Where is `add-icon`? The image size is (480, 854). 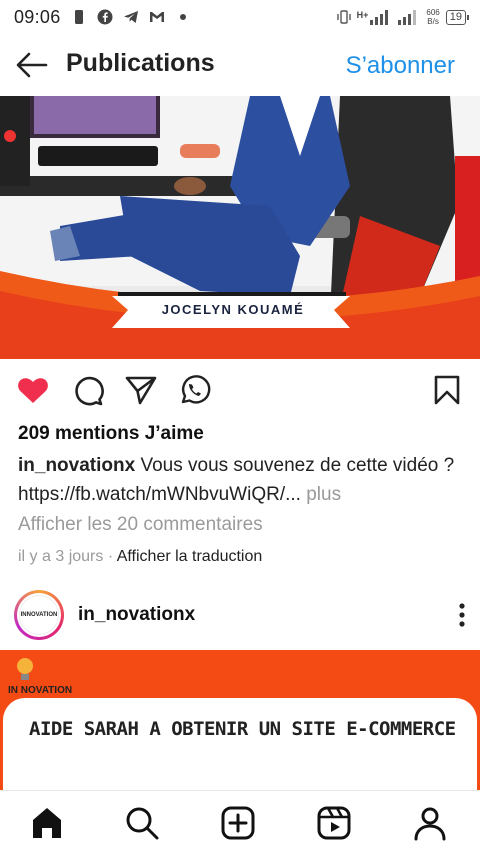
add-icon is located at coordinates (238, 823).